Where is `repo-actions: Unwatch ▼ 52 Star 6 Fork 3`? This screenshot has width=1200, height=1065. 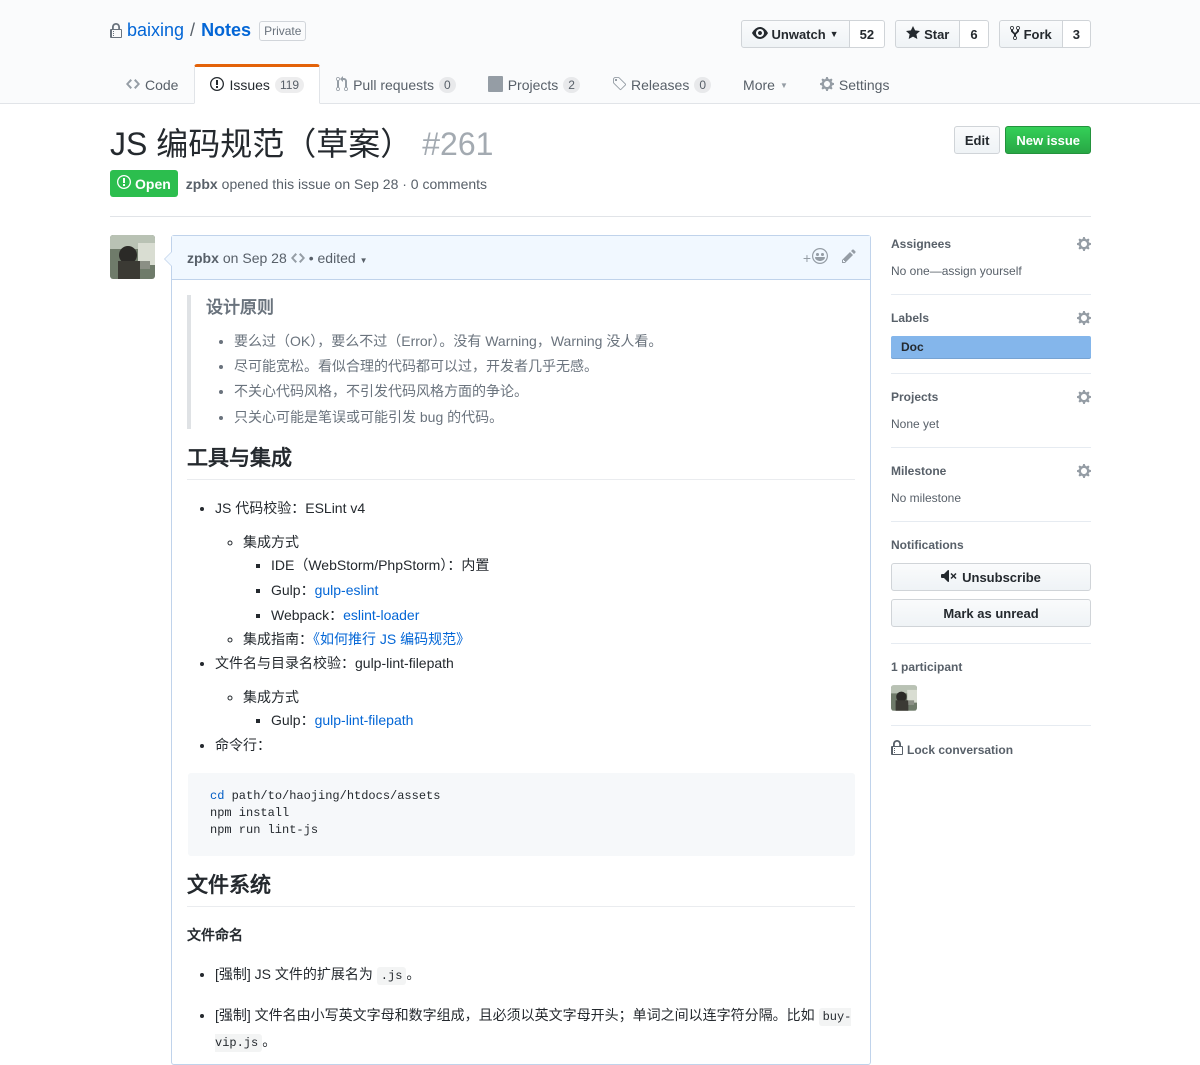 repo-actions: Unwatch ▼ 52 Star 6 Fork 3 is located at coordinates (915, 34).